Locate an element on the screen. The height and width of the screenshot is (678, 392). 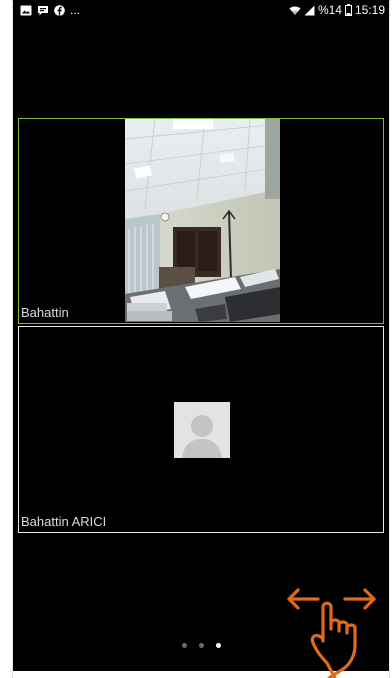
camera-feed is located at coordinates (202, 220).